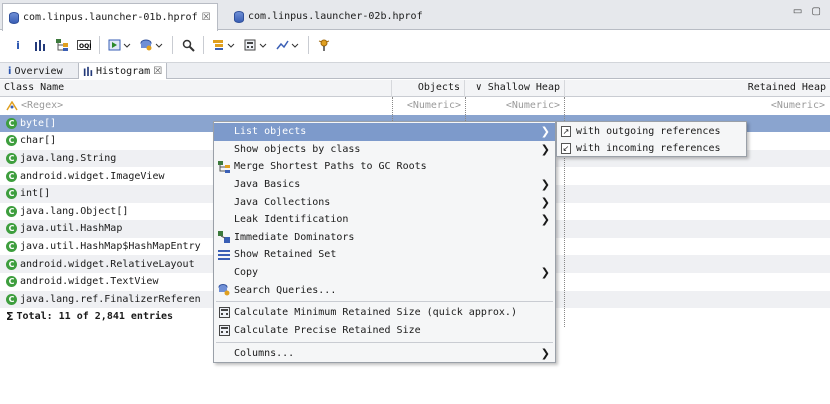  What do you see at coordinates (71, 229) in the screenshot?
I see `class-name: java.util.HashMap` at bounding box center [71, 229].